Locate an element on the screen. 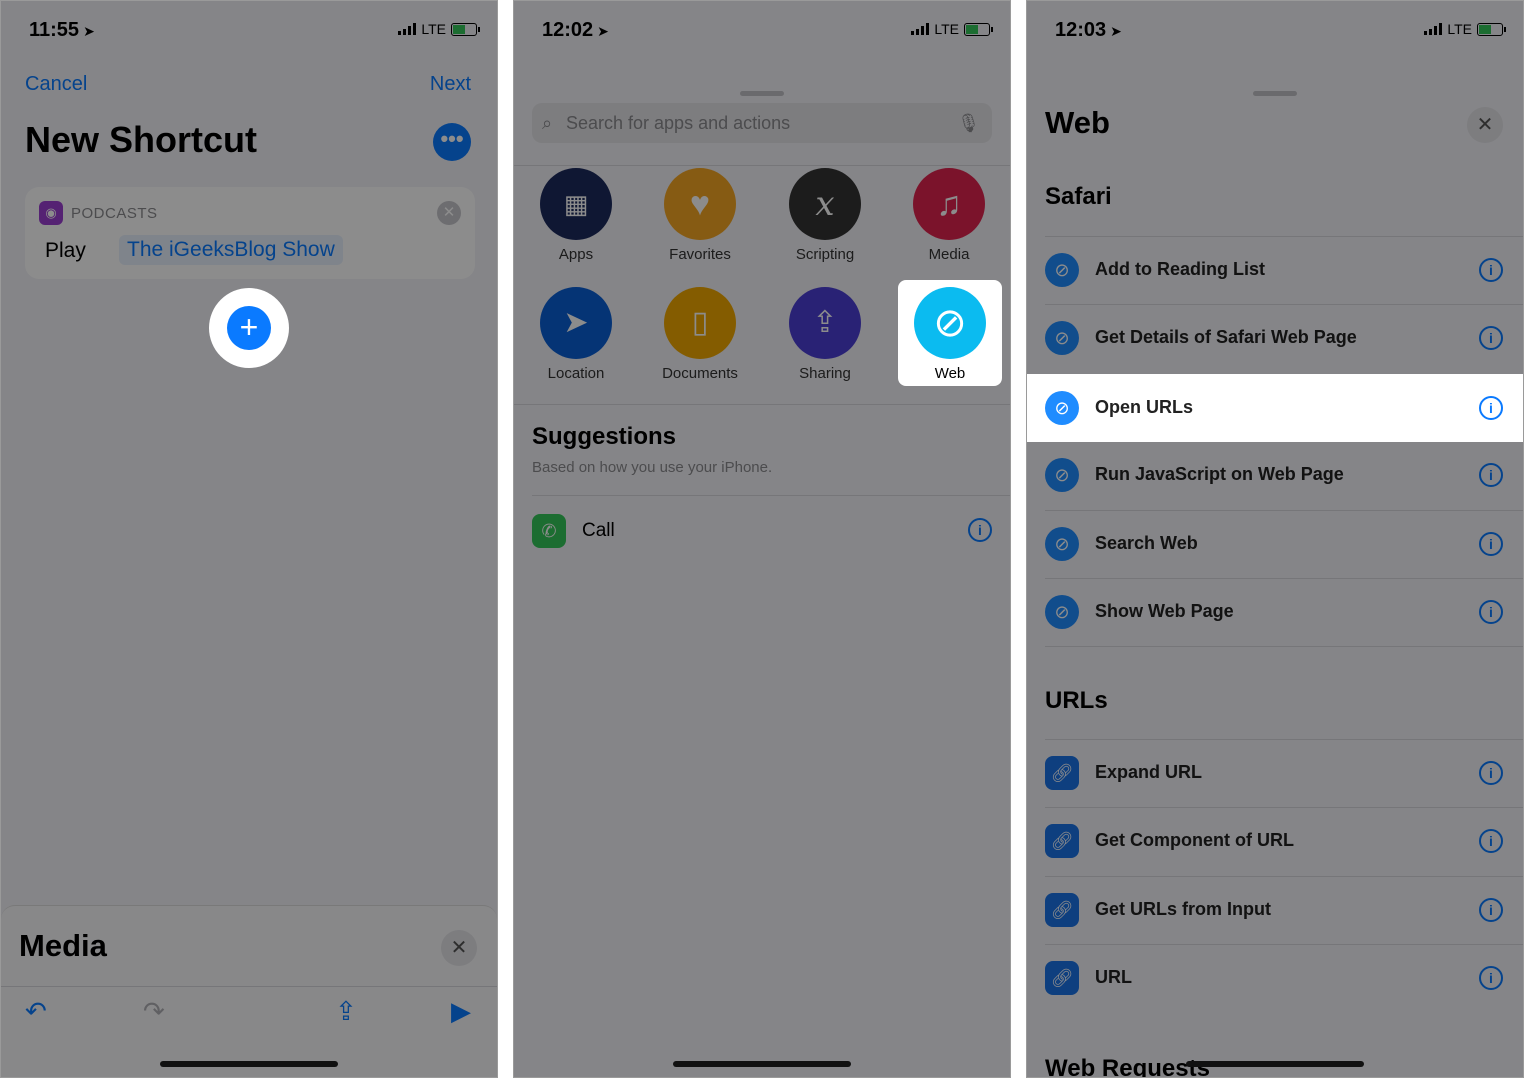 This screenshot has width=1524, height=1078. microphone-icon: 🎙︎ is located at coordinates (968, 123).